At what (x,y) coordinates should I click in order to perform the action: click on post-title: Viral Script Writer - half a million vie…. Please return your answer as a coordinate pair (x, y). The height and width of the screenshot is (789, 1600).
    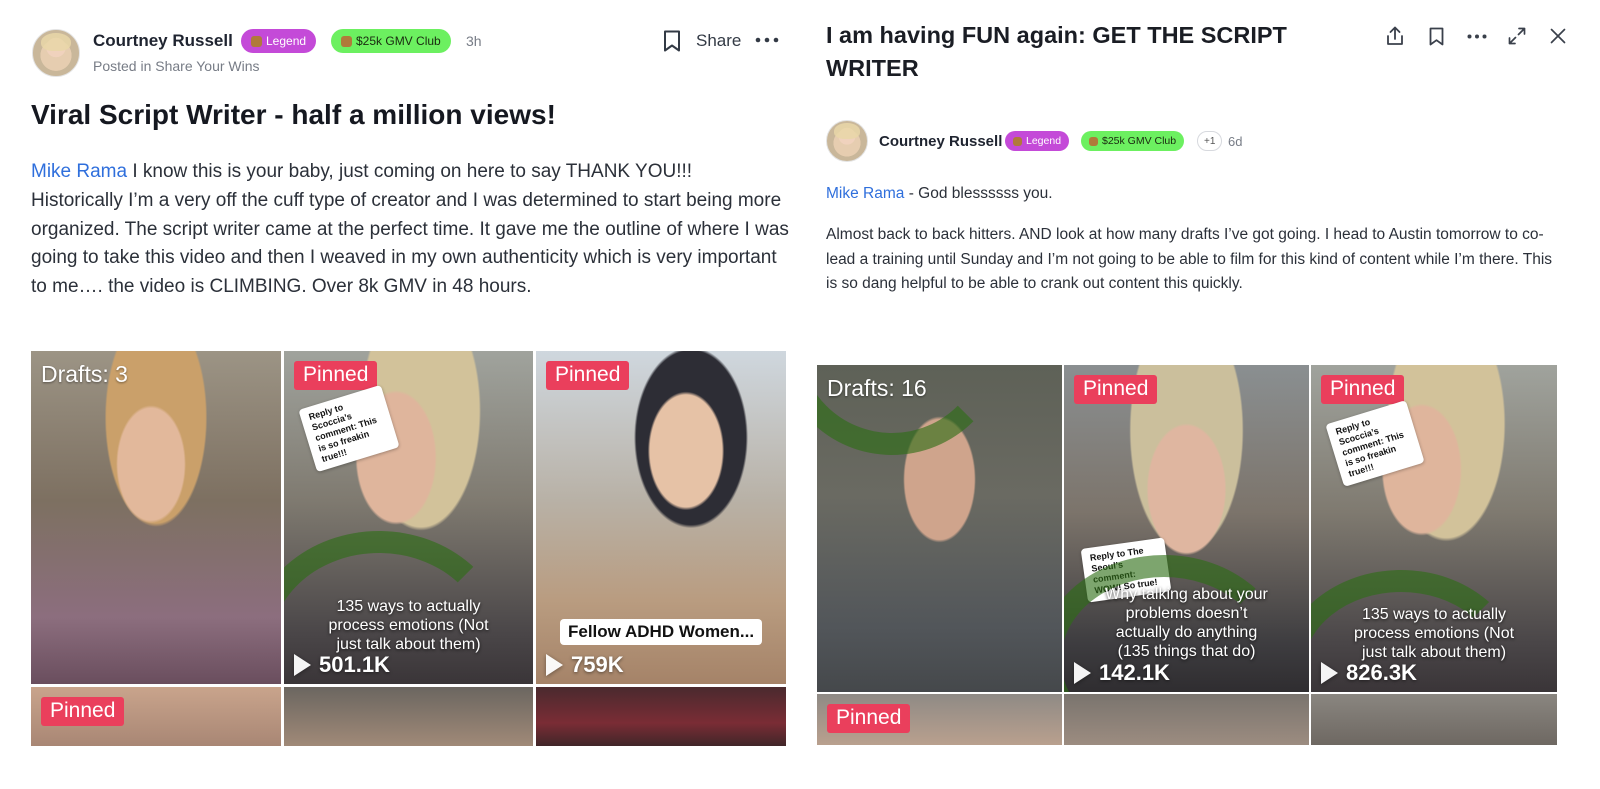
    Looking at the image, I should click on (293, 114).